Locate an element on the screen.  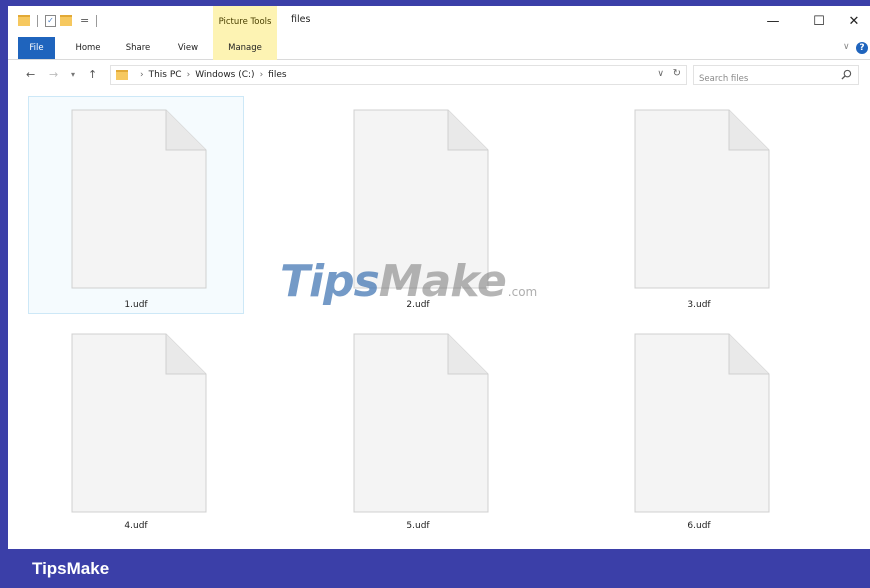
breadcrumb-this-pc: This PC is located at coordinates (165, 75).